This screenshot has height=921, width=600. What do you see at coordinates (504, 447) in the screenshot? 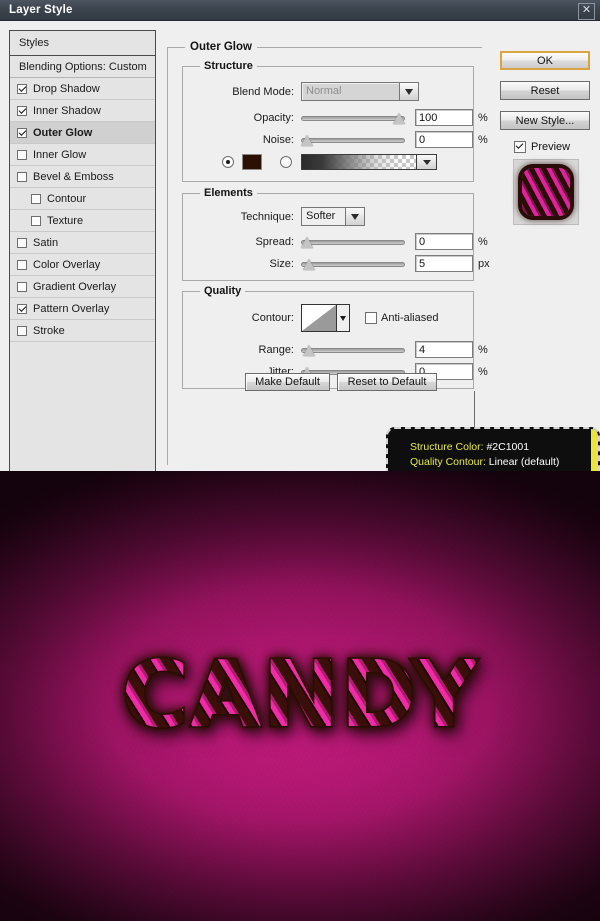
I see `tooltip-line-structure-color: Structure Color: #2C1001` at bounding box center [504, 447].